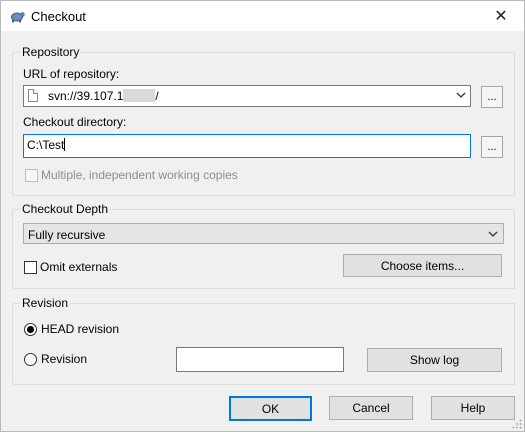 The image size is (525, 432). I want to click on close-button: ✕, so click(501, 16).